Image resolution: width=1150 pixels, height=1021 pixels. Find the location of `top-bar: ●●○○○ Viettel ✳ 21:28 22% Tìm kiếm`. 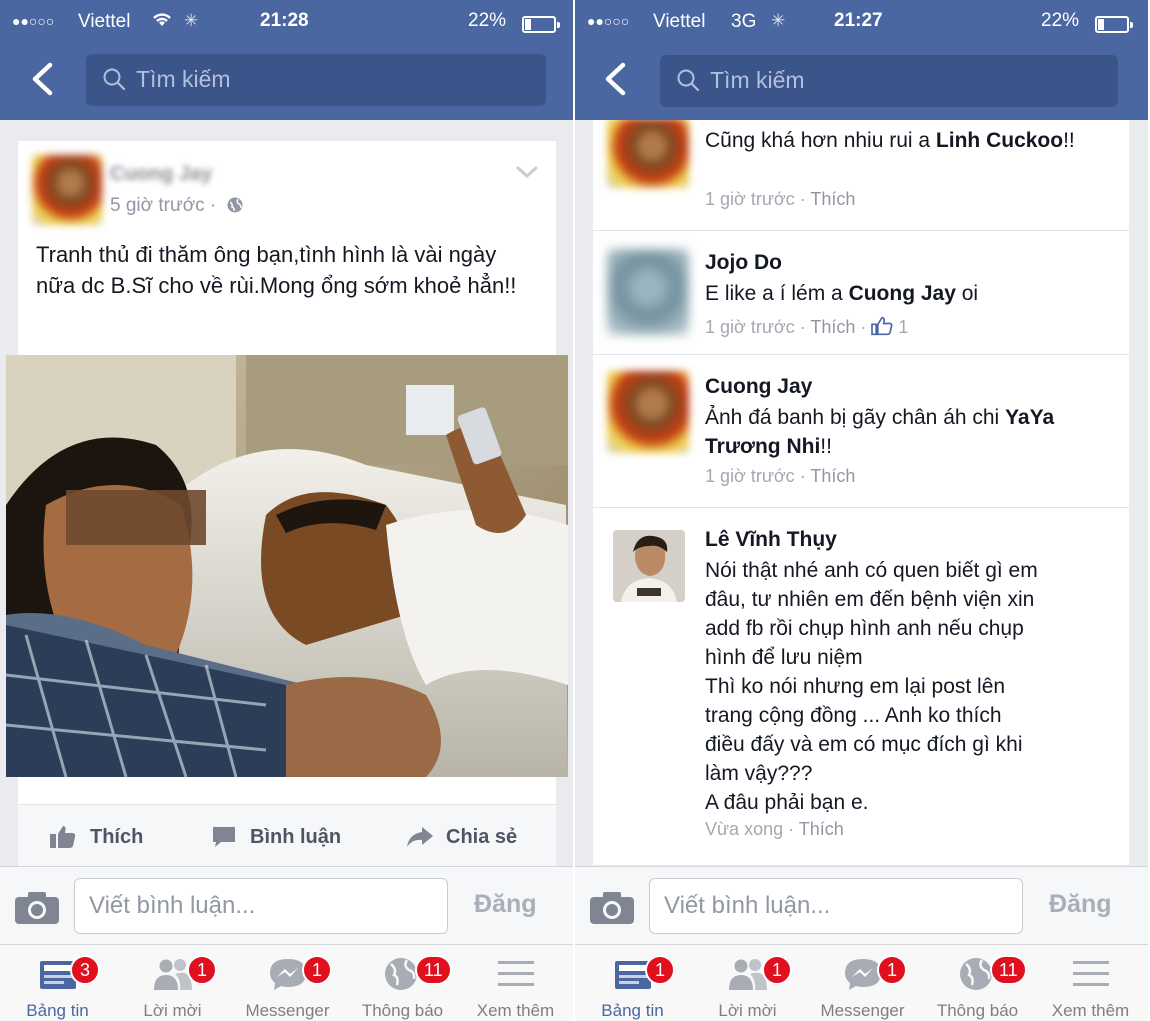

top-bar: ●●○○○ Viettel ✳ 21:28 22% Tìm kiếm is located at coordinates (286, 60).